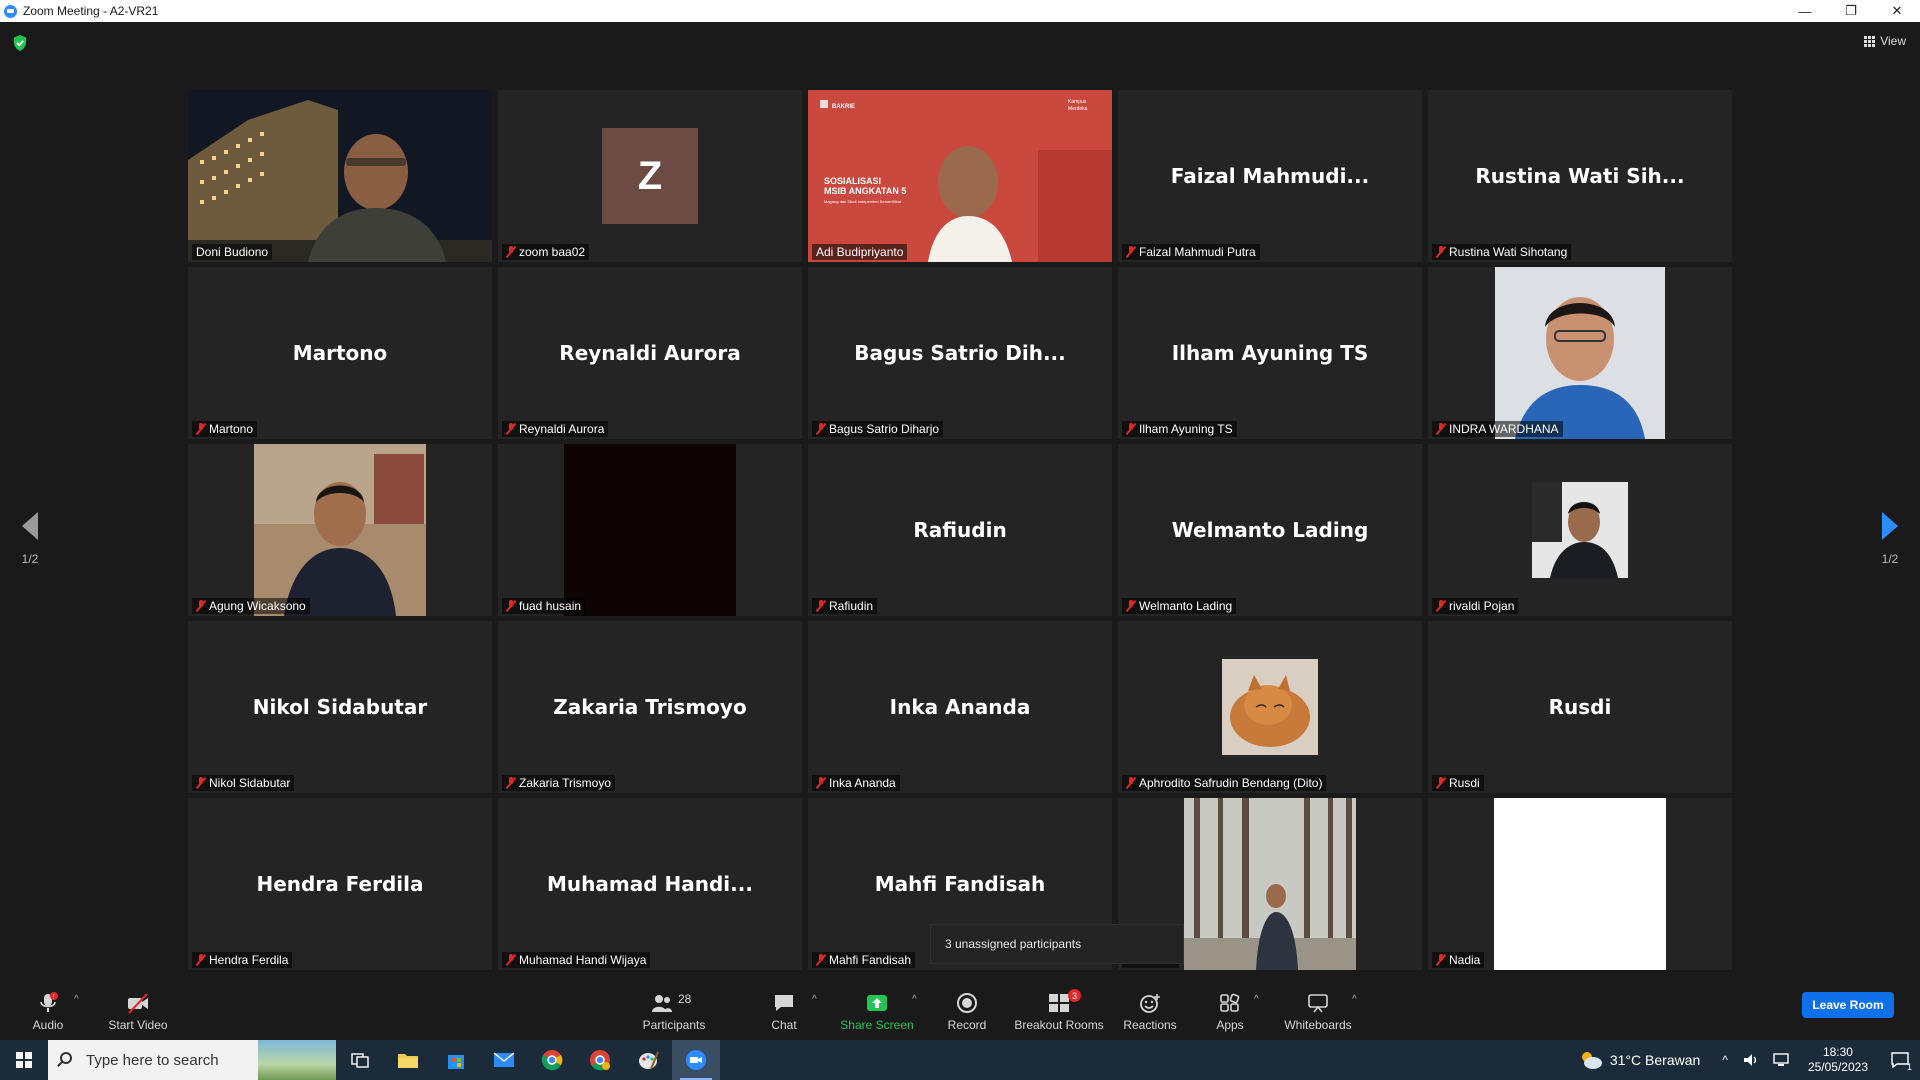  I want to click on restore-button: ❐, so click(1851, 11).